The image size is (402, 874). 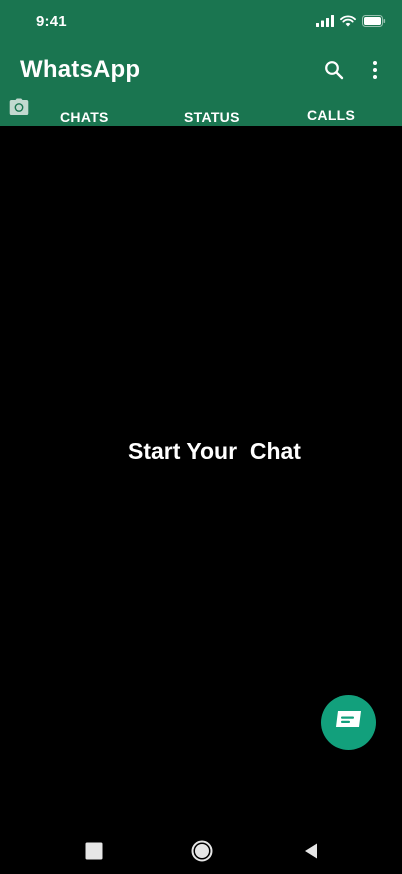 I want to click on camera-icon, so click(x=19, y=109).